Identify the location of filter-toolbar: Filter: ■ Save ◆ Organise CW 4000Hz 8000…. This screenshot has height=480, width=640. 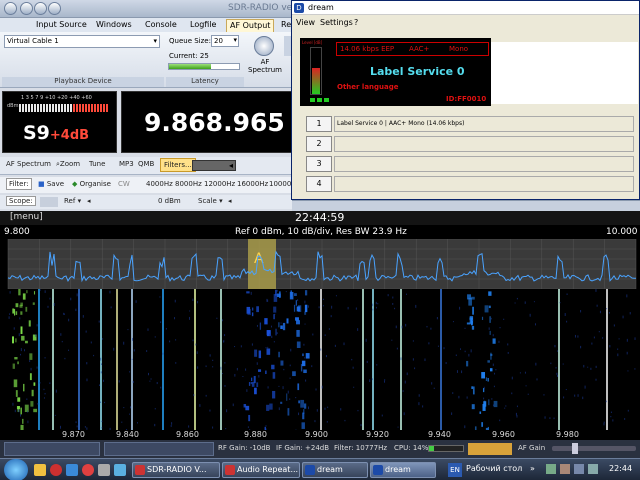
(150, 185).